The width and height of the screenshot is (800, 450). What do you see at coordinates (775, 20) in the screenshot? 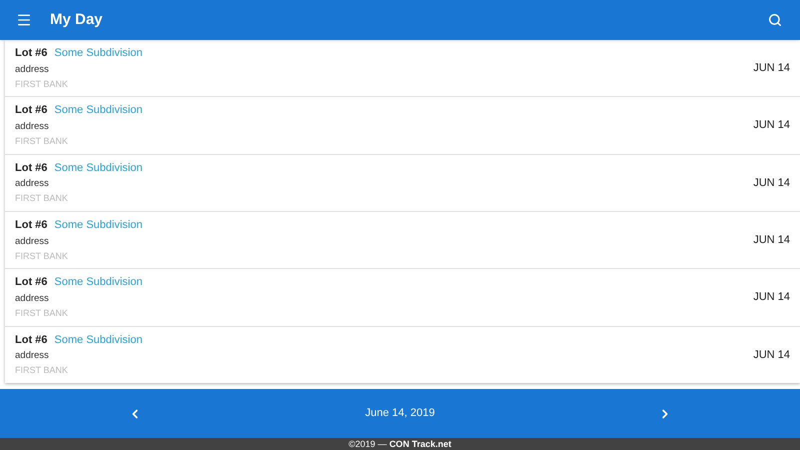
I see `search-icon` at bounding box center [775, 20].